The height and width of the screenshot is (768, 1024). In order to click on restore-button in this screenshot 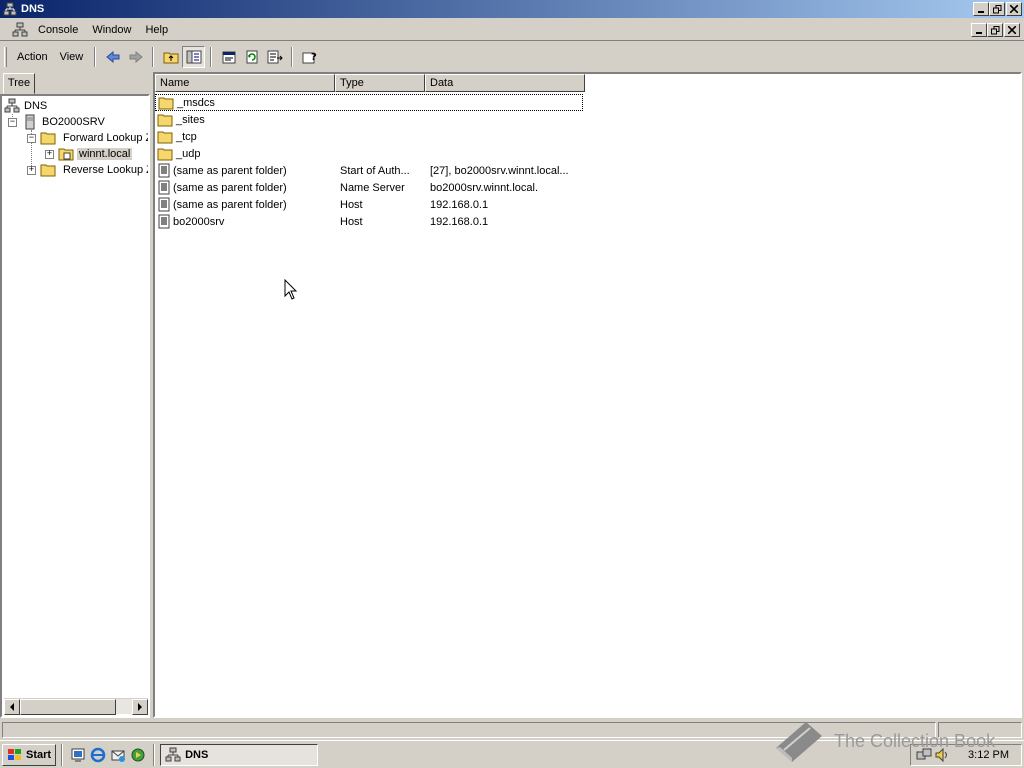, I will do `click(997, 9)`.